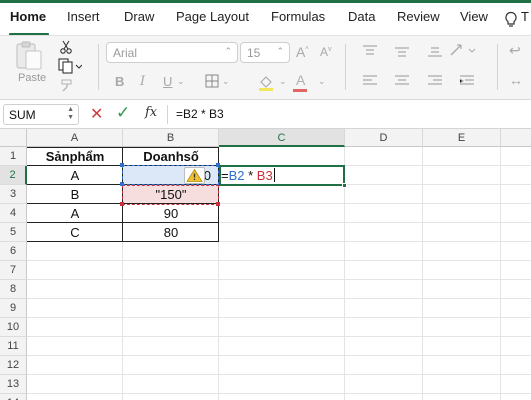  Describe the element at coordinates (172, 52) in the screenshot. I see `font-family-select: Arial ⌃` at that location.